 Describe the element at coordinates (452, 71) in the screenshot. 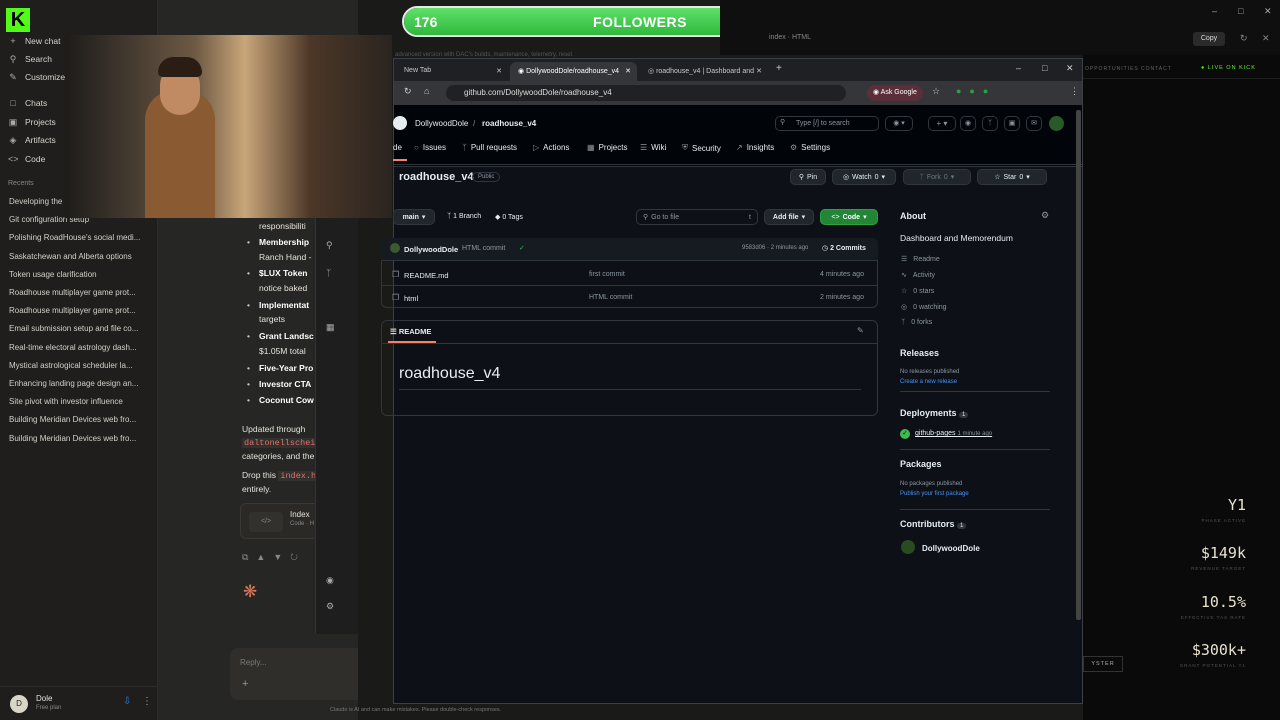

I see `tab-new-tab: New Tab ✕` at that location.